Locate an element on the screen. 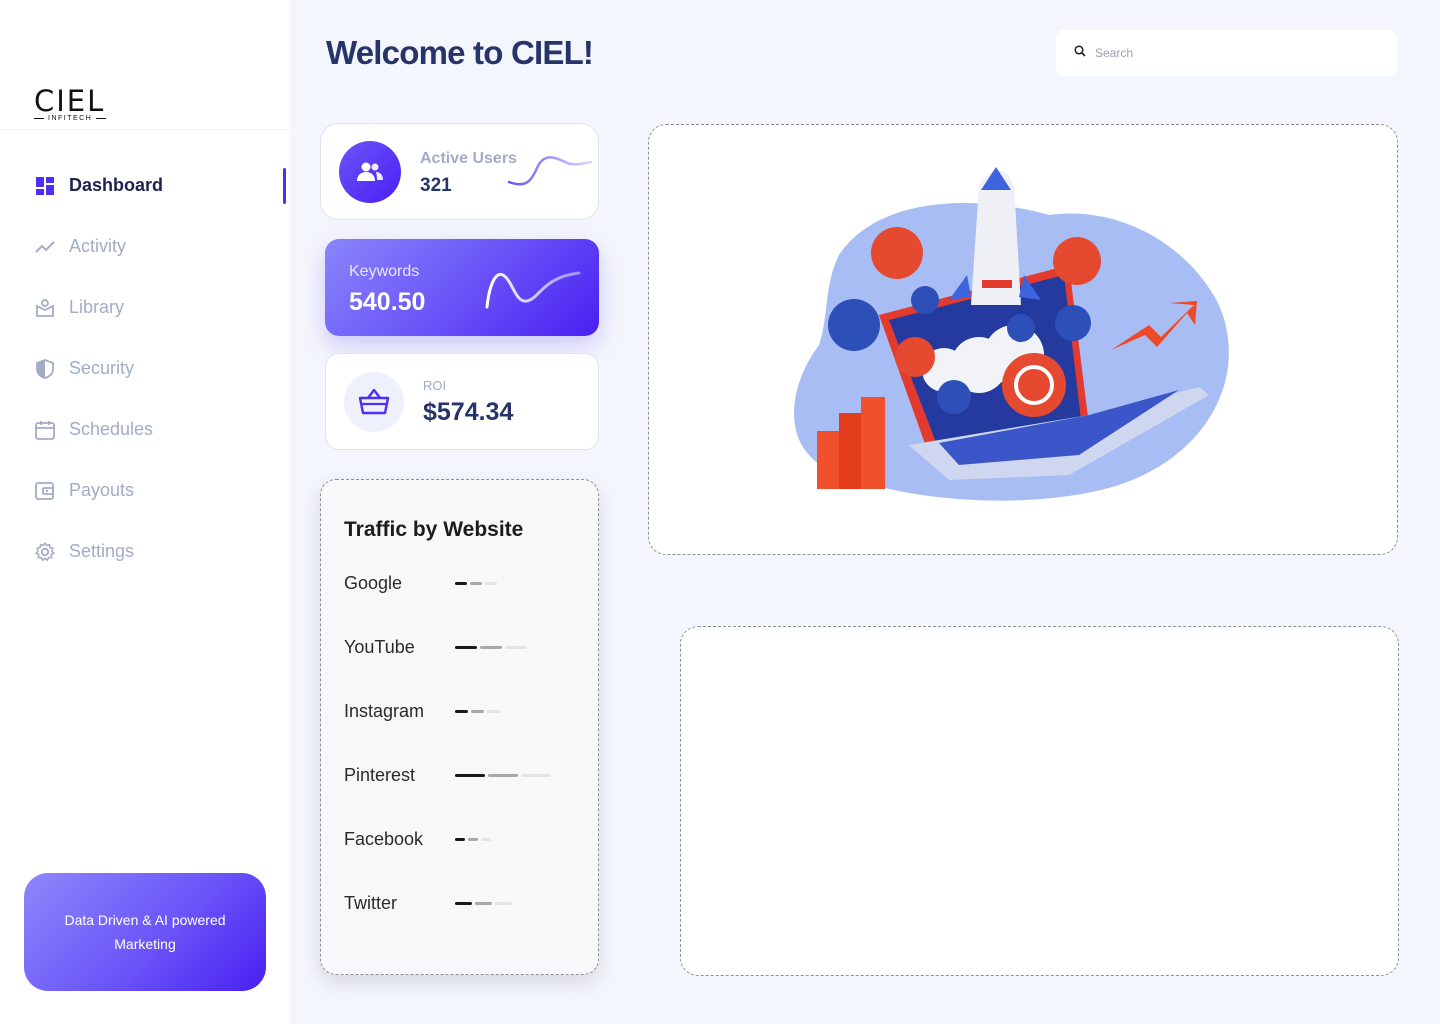  roi-label: ROI is located at coordinates (435, 385).